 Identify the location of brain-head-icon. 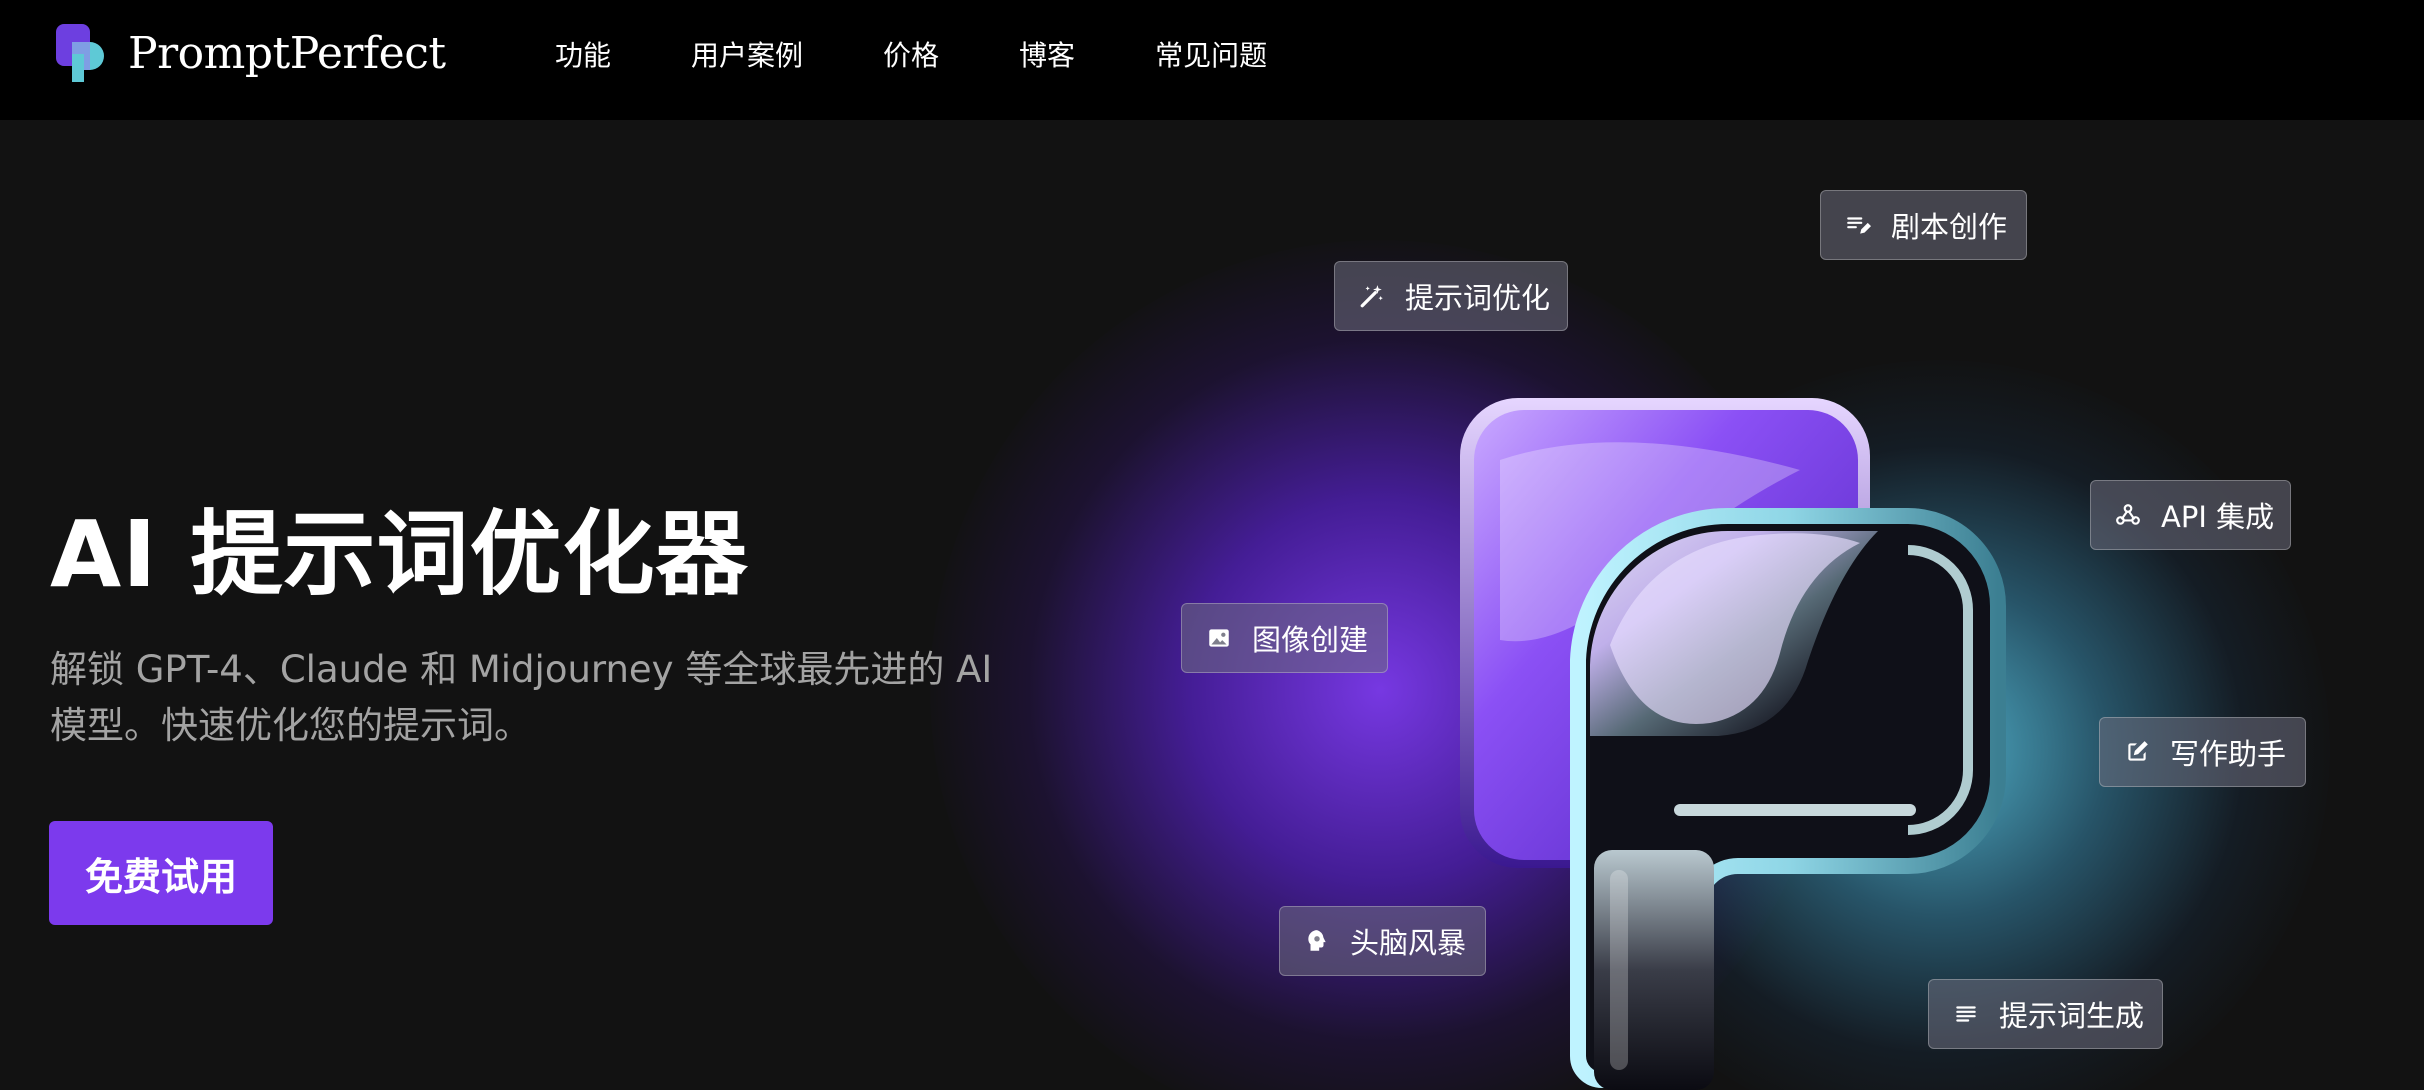
(1317, 941).